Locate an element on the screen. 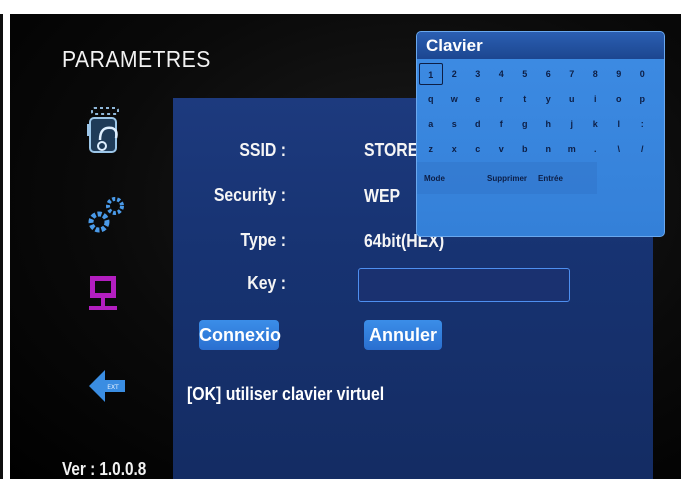 The height and width of the screenshot is (479, 681). key-slash: / is located at coordinates (643, 149).